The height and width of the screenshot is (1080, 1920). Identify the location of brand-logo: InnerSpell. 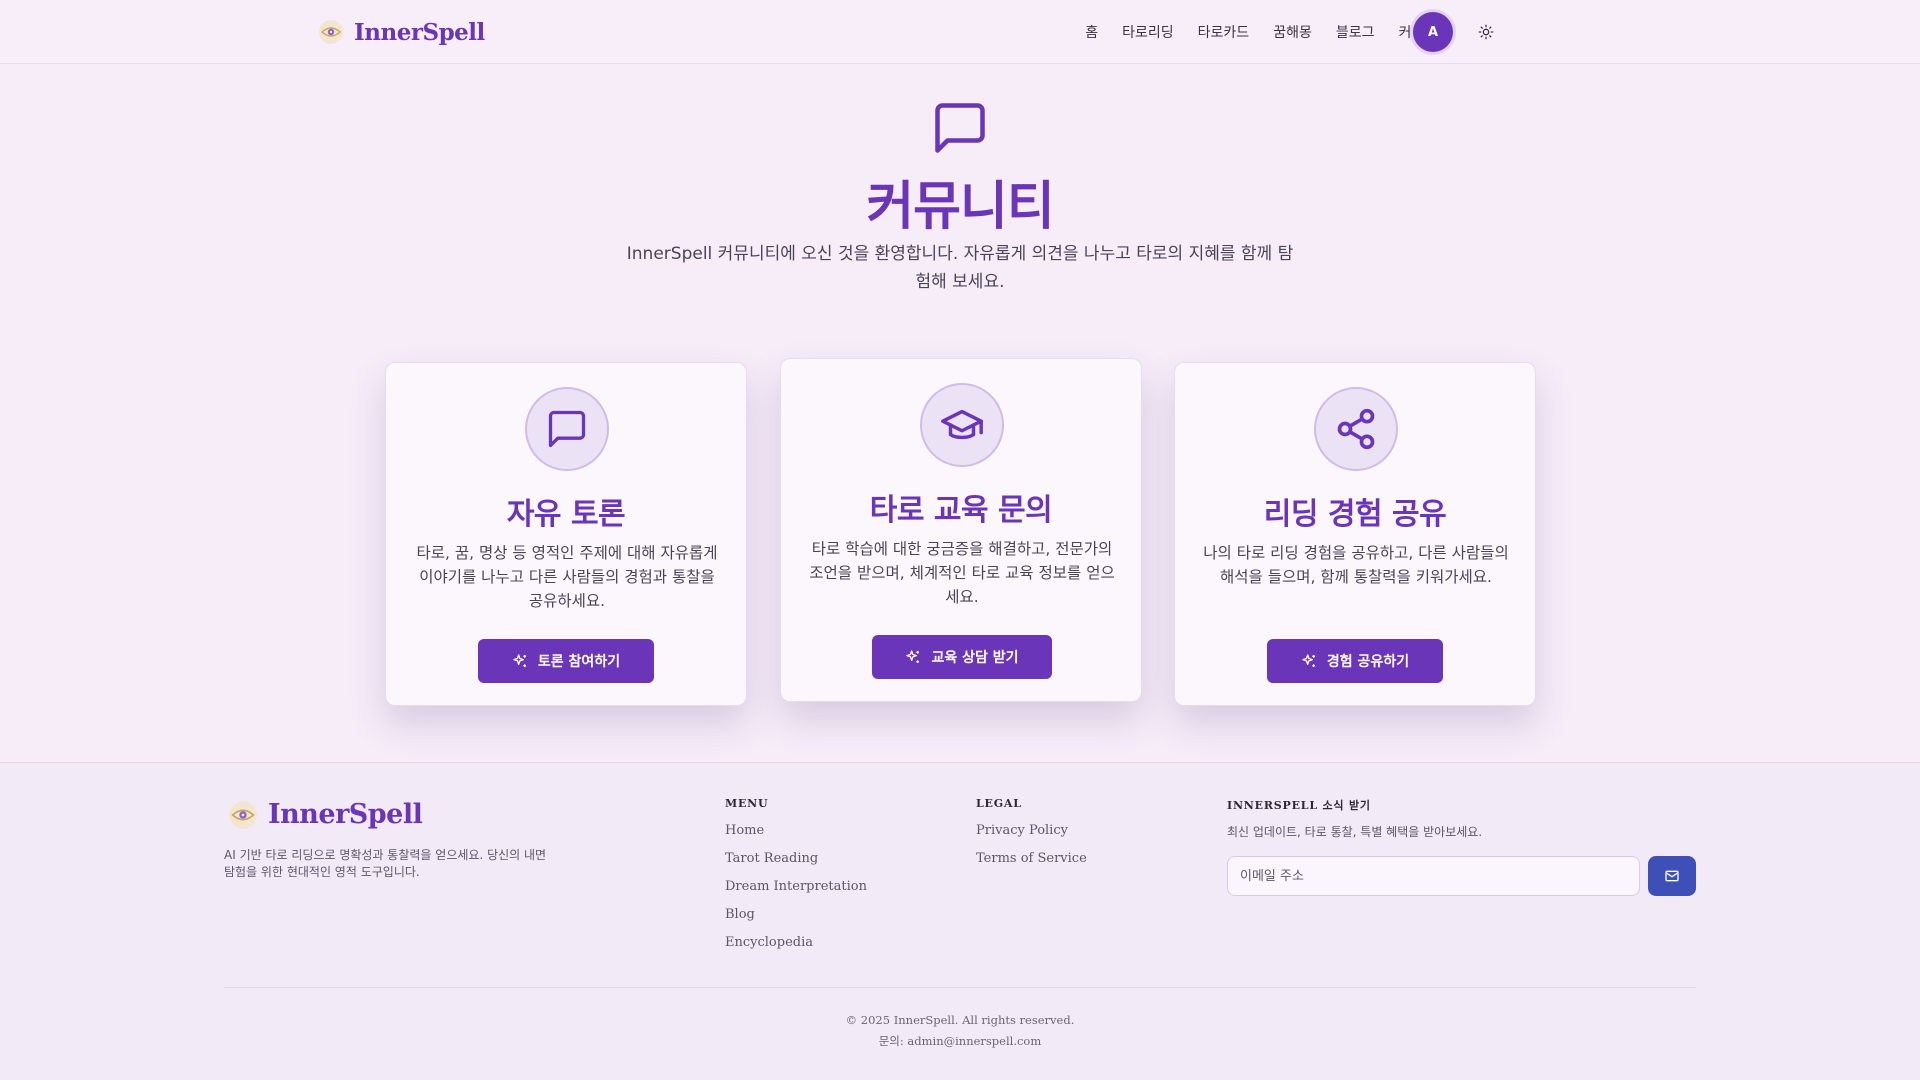
(401, 32).